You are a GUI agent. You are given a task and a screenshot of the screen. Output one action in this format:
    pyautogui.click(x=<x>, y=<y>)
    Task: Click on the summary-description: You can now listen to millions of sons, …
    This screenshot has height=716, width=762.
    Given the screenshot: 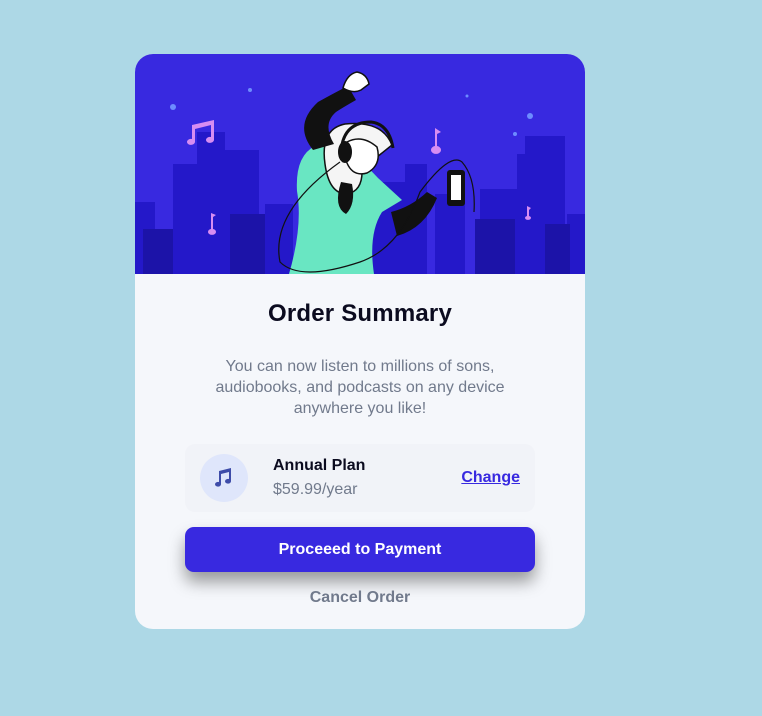 What is the action you would take?
    pyautogui.click(x=360, y=387)
    